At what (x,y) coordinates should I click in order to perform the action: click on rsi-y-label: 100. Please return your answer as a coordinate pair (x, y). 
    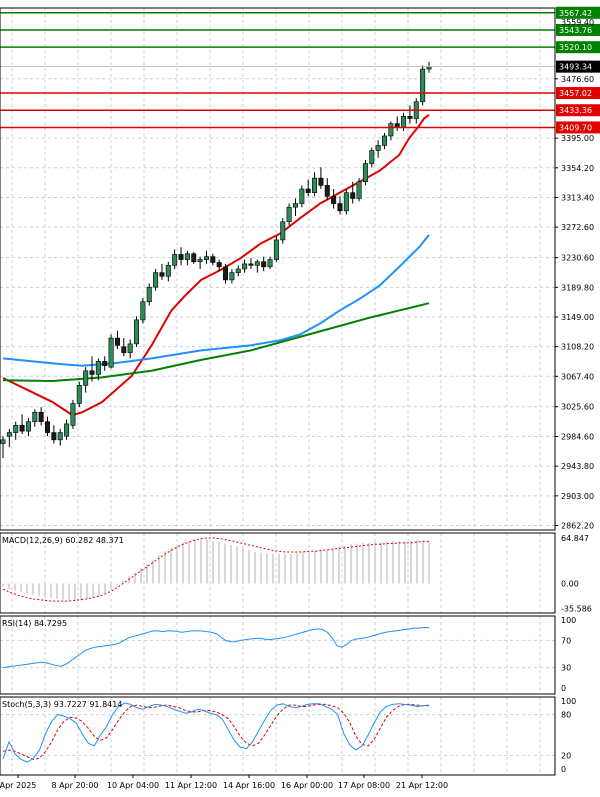
    Looking at the image, I should click on (568, 620).